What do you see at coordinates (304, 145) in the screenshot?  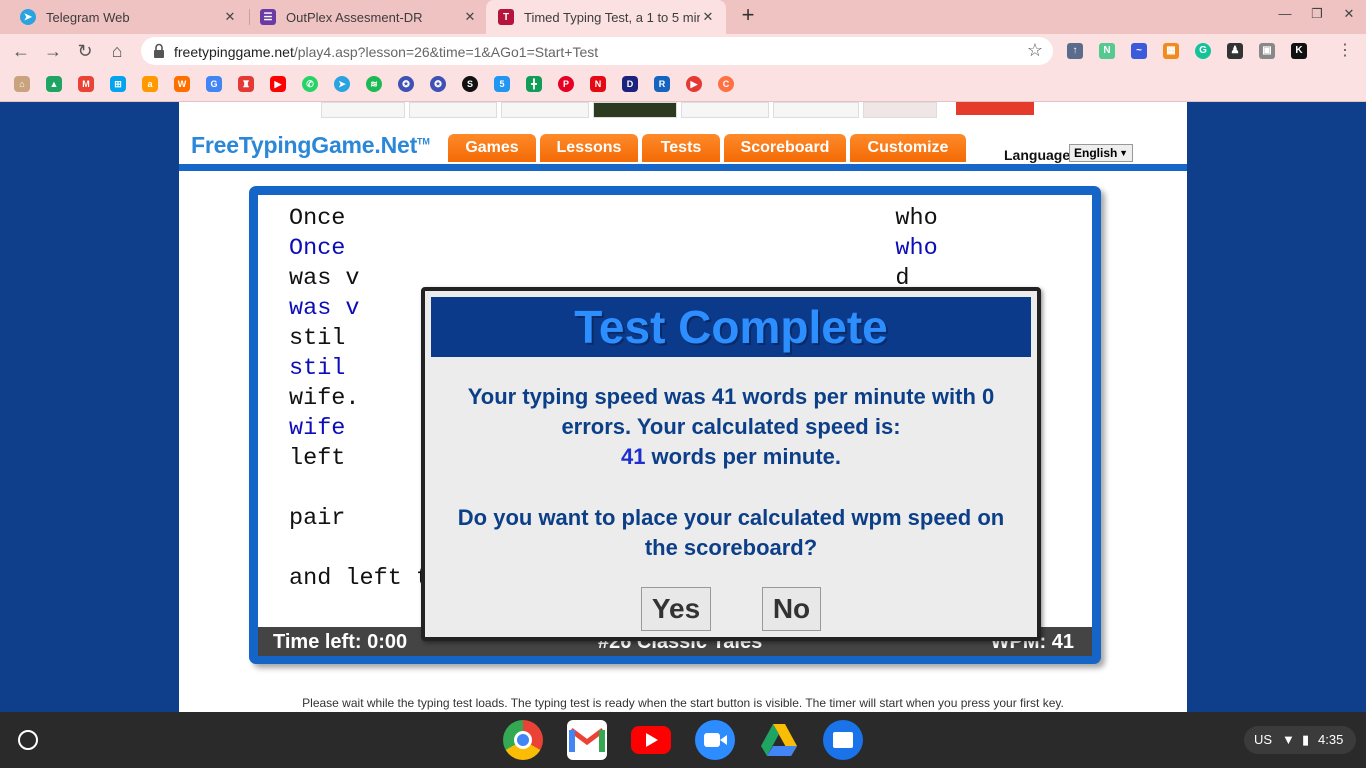 I see `logo-text: FreeTypingGame.Net` at bounding box center [304, 145].